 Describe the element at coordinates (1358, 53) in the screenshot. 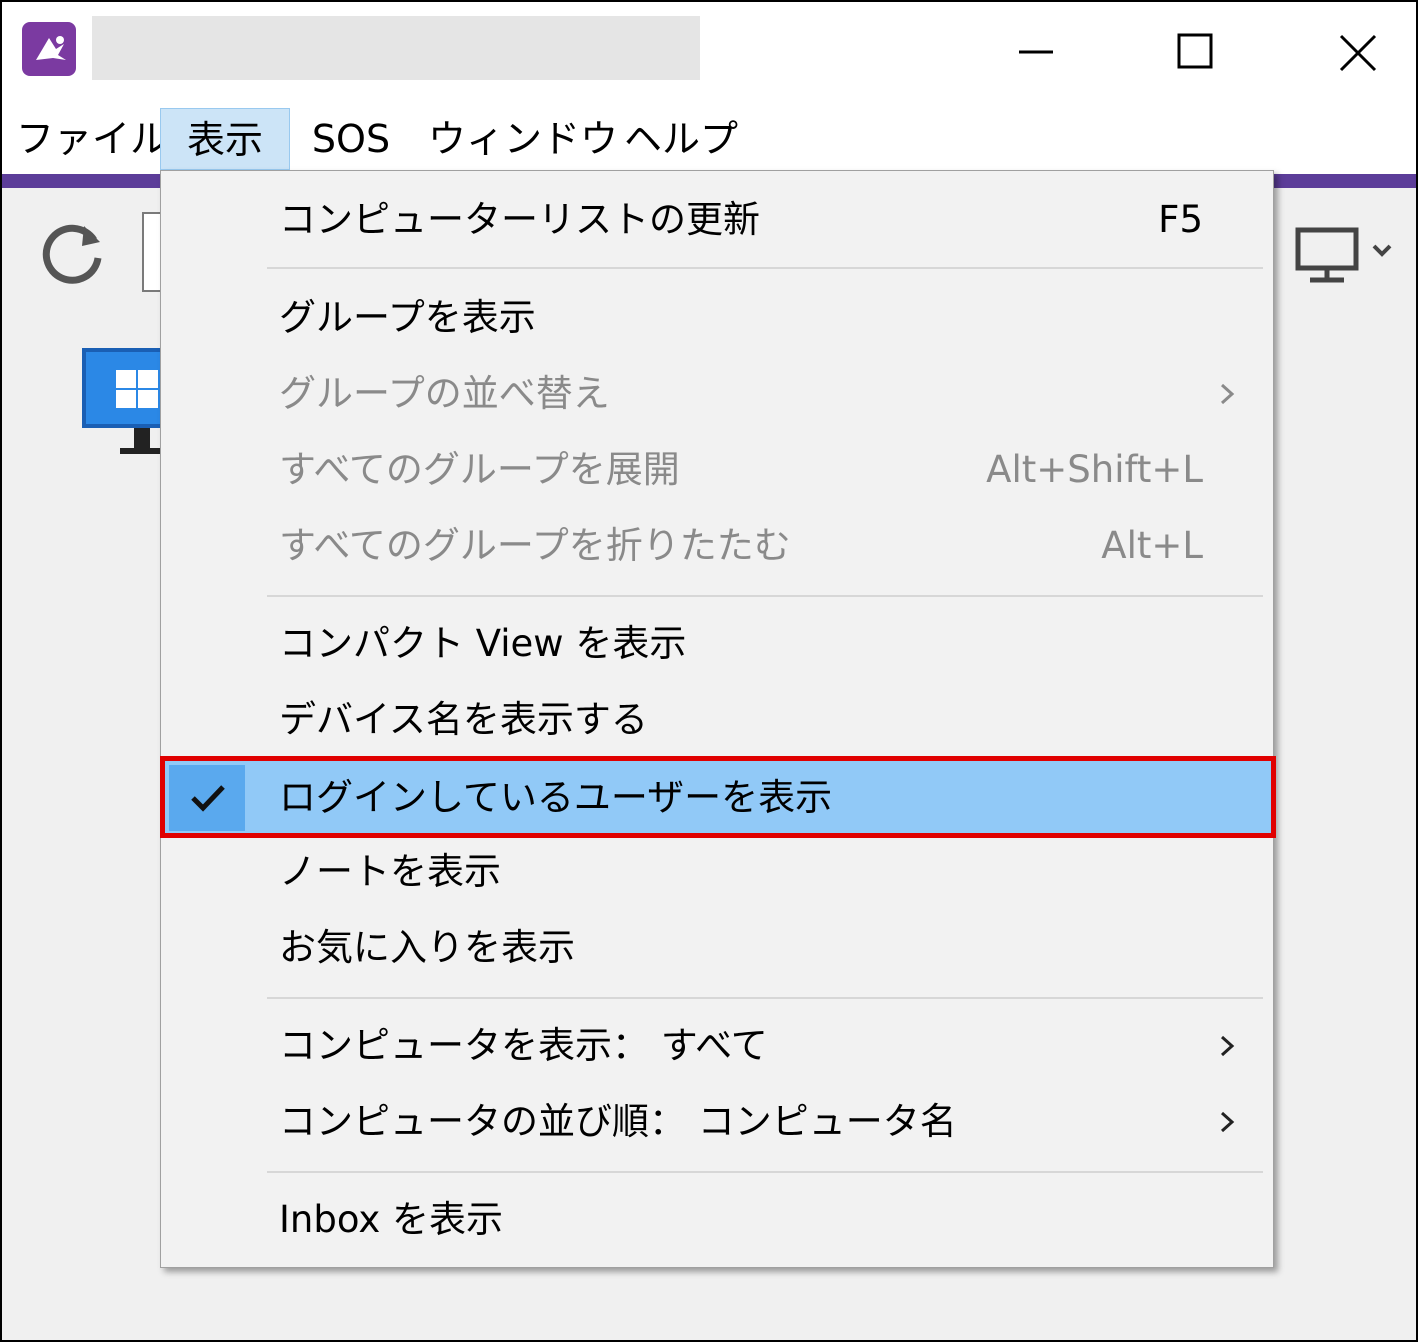

I see `close-icon` at that location.